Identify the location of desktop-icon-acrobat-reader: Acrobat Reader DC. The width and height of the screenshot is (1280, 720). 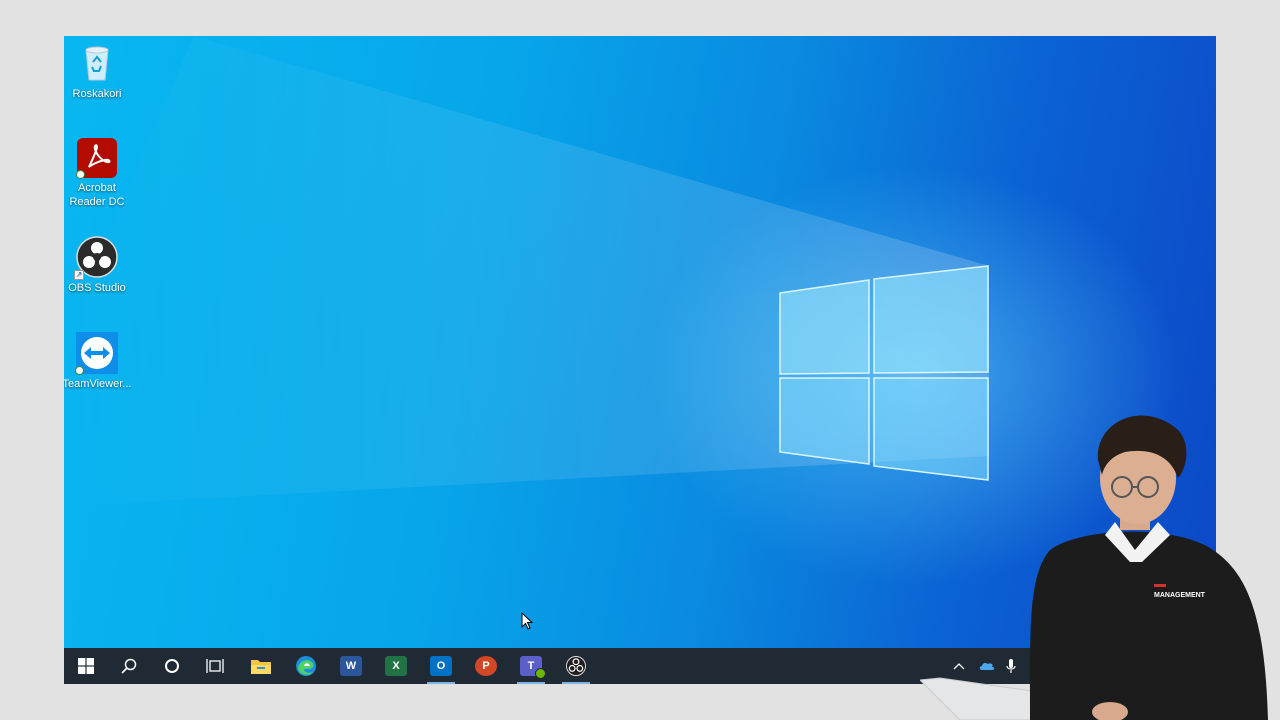
(98, 173).